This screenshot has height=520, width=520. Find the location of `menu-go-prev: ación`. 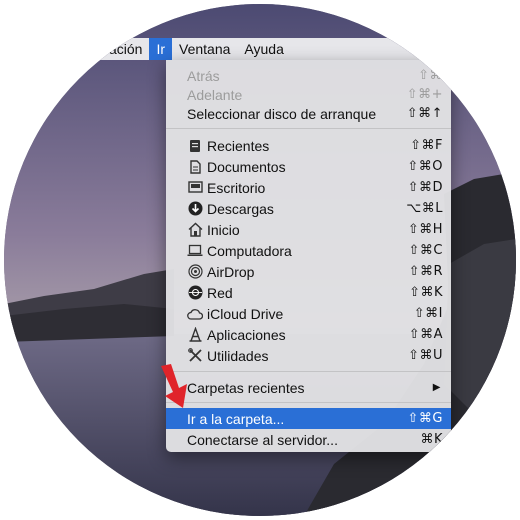

menu-go-prev: ación is located at coordinates (76, 49).